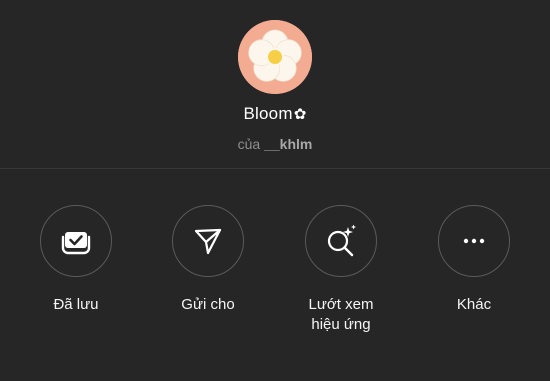  Describe the element at coordinates (76, 243) in the screenshot. I see `saved-bookmark-check-icon` at that location.